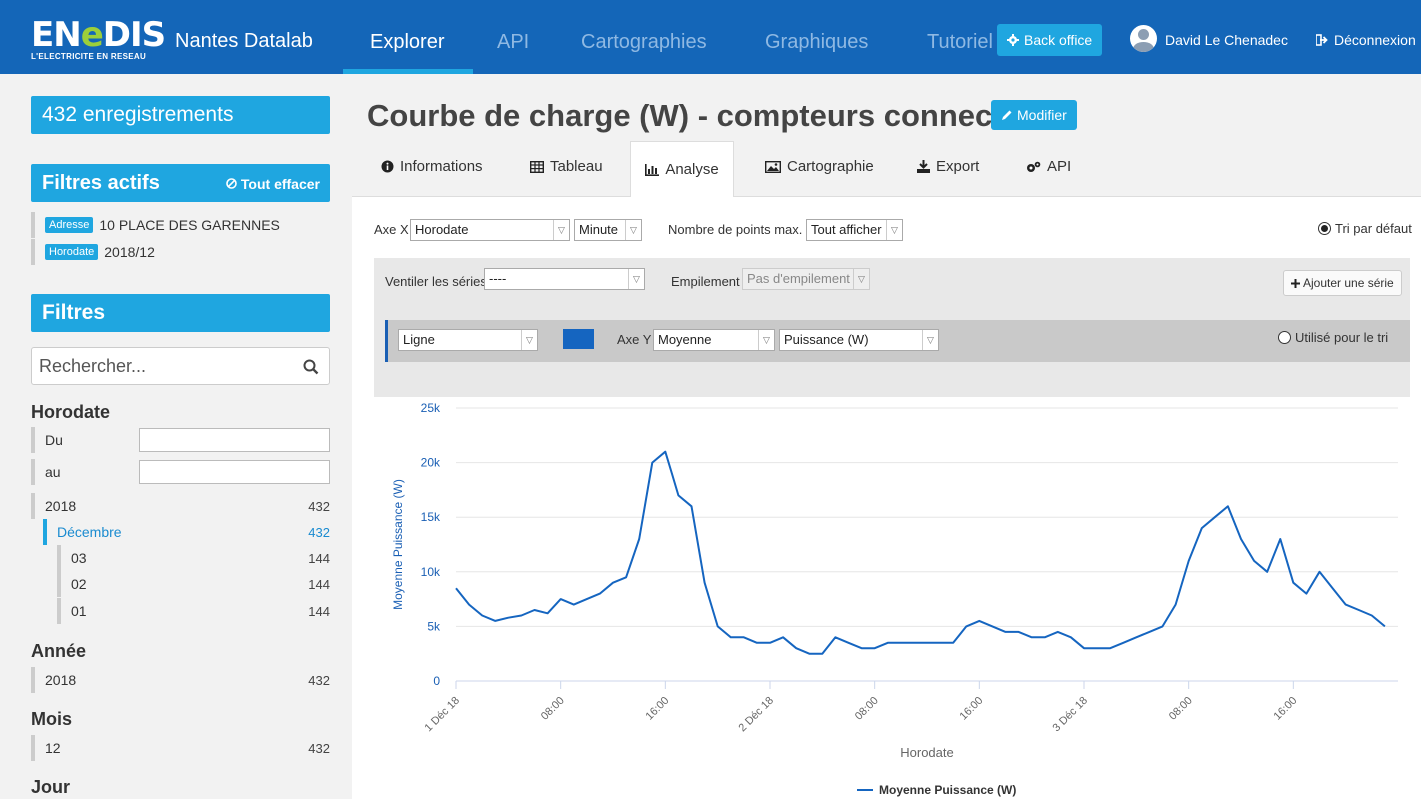 The height and width of the screenshot is (799, 1421). Describe the element at coordinates (816, 42) in the screenshot. I see `nav-graphiques: Graphiques` at that location.